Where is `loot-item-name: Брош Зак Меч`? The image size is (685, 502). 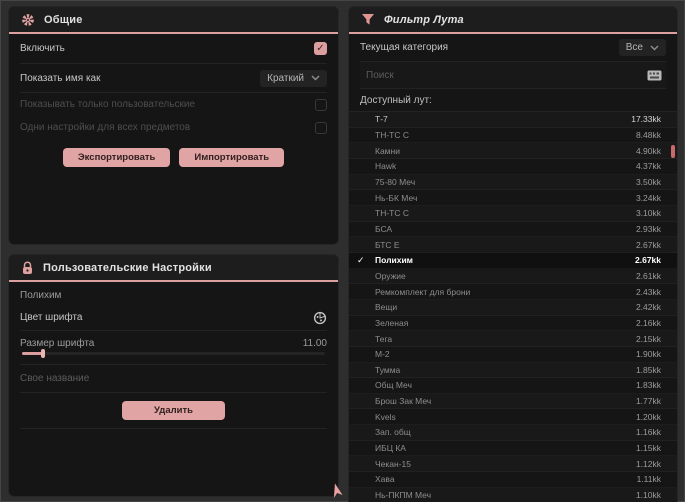
loot-item-name: Брош Зак Меч is located at coordinates (403, 401).